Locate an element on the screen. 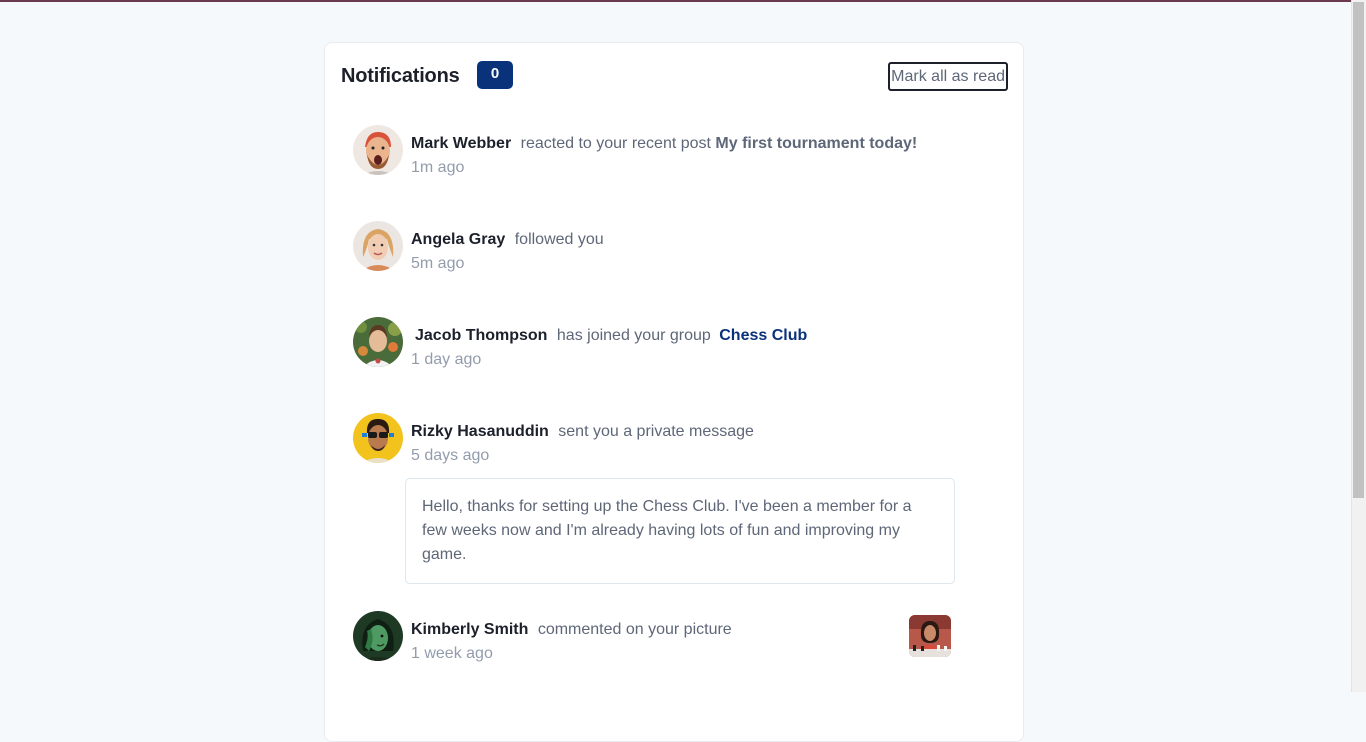 This screenshot has height=742, width=1366. mark-all-as-read-button: Mark all as read is located at coordinates (948, 76).